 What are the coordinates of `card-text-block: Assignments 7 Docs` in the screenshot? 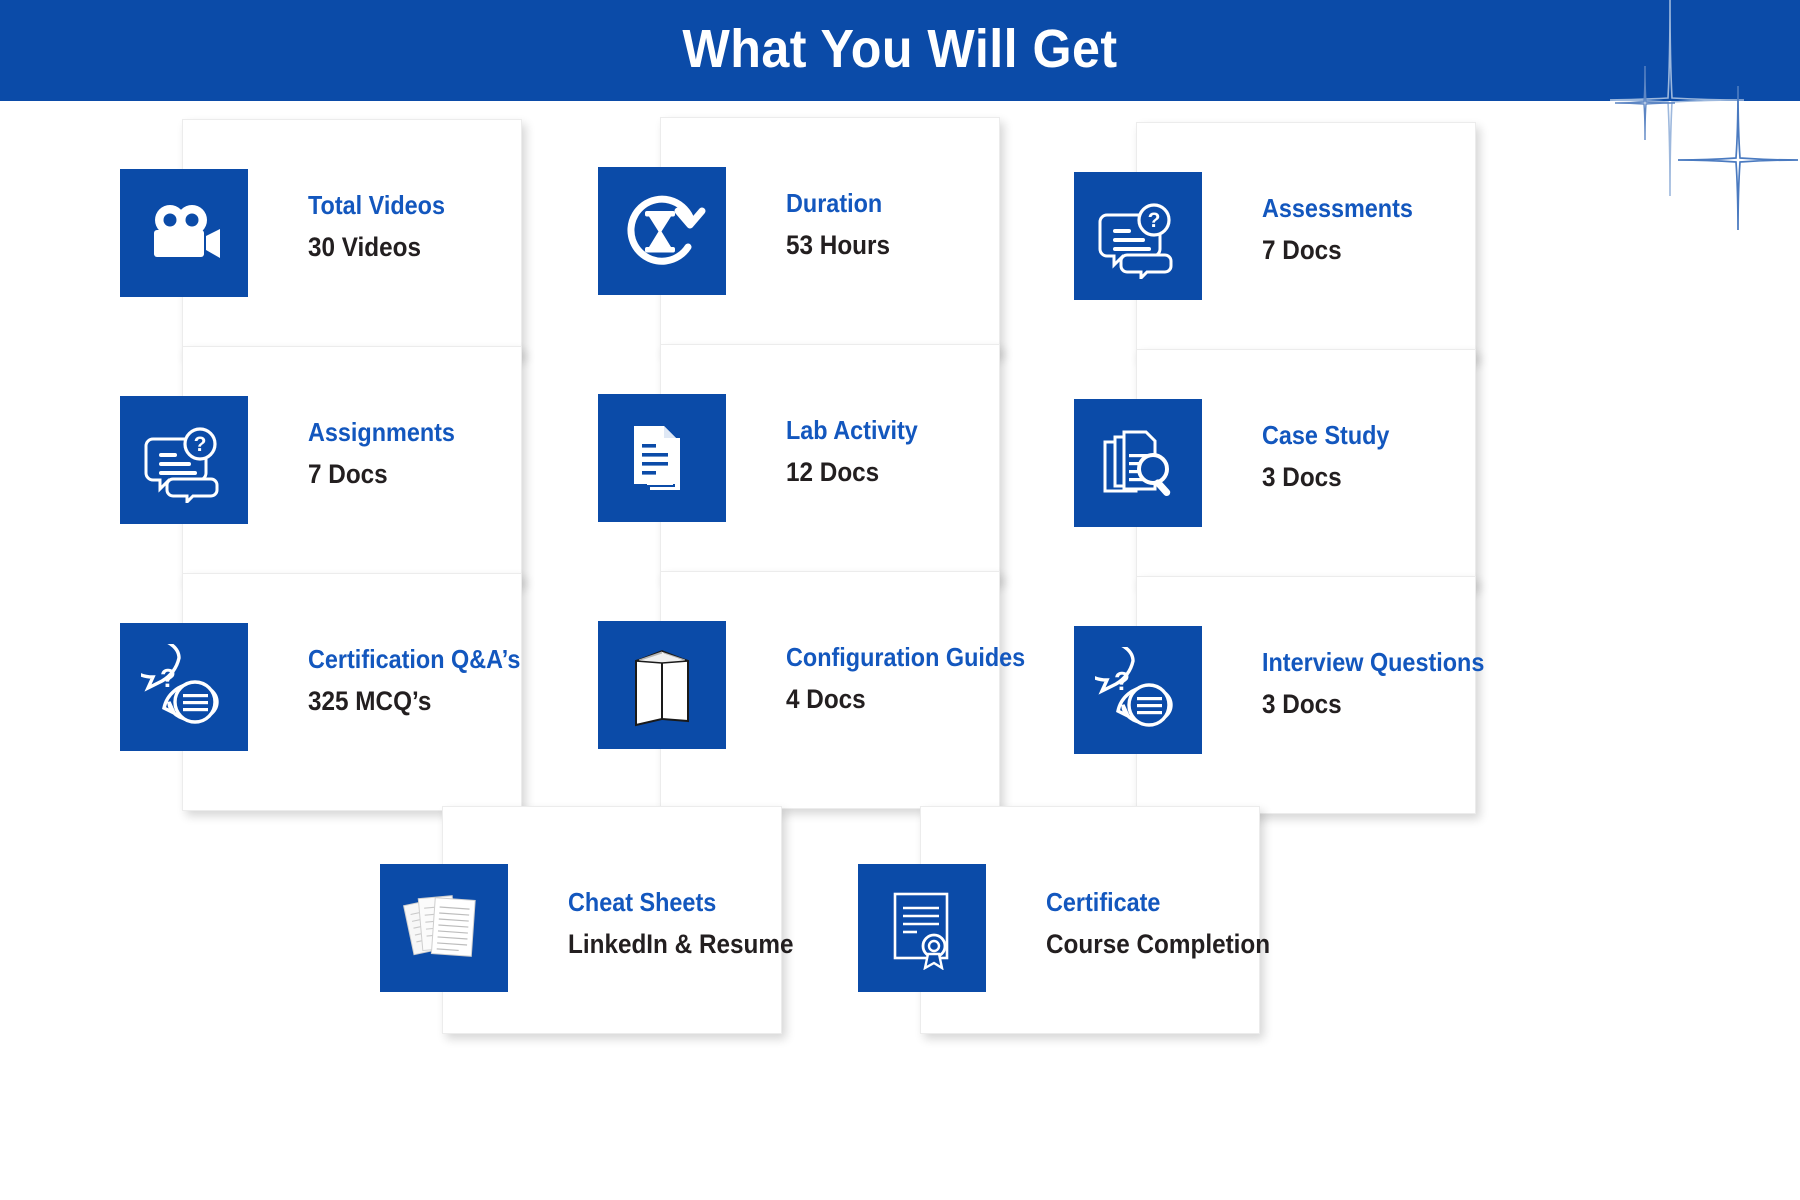 It's located at (438, 453).